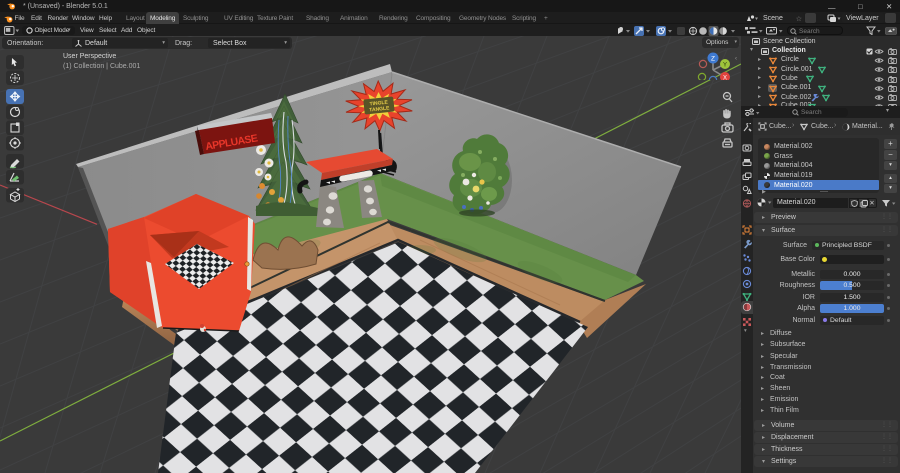 This screenshot has height=473, width=900. What do you see at coordinates (725, 78) in the screenshot?
I see `svg-text: X` at bounding box center [725, 78].